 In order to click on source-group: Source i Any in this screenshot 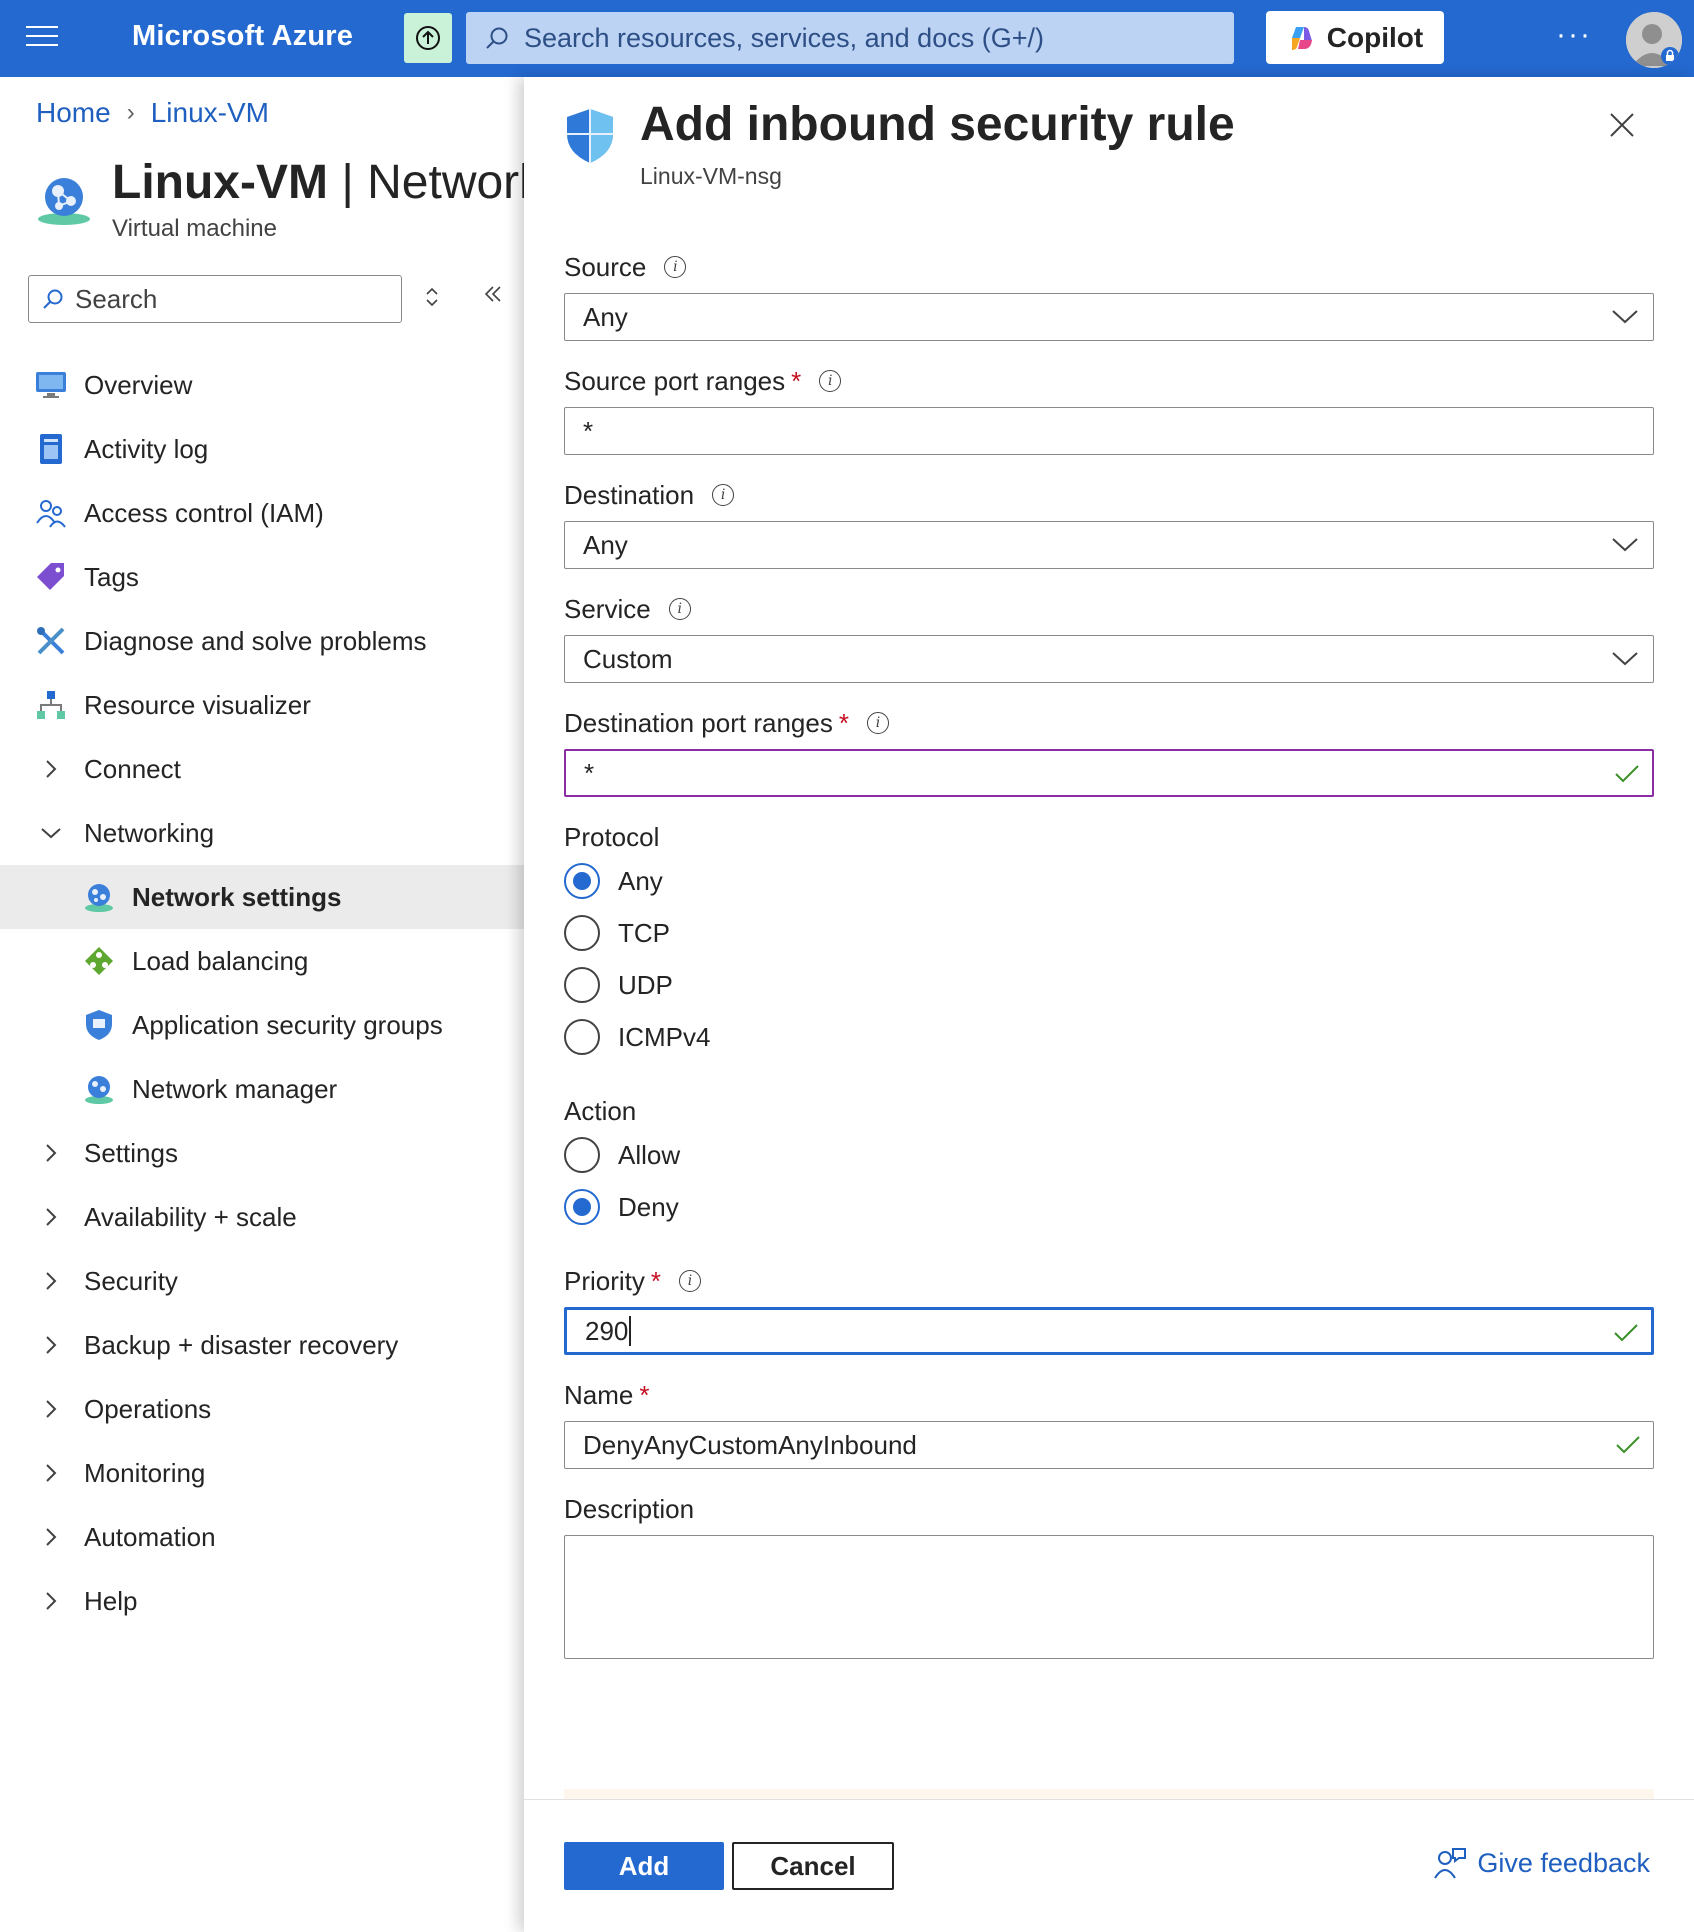, I will do `click(1109, 295)`.